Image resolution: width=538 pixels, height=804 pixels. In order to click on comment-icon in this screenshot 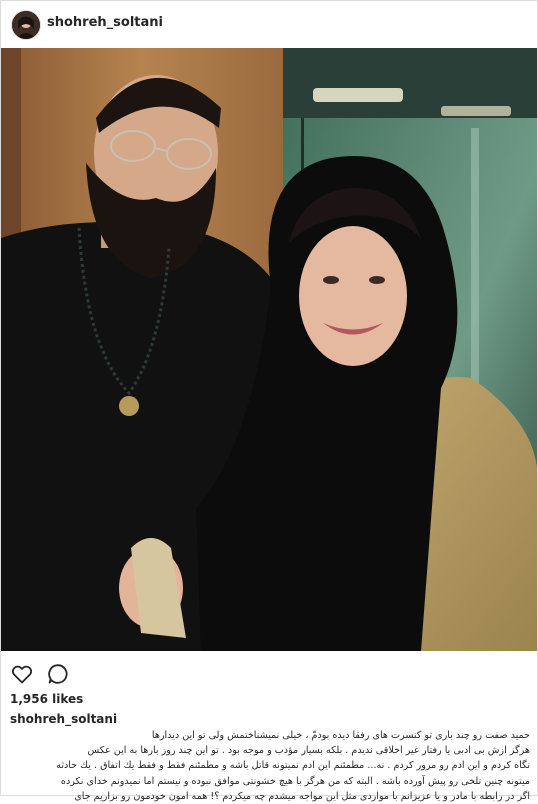, I will do `click(58, 674)`.